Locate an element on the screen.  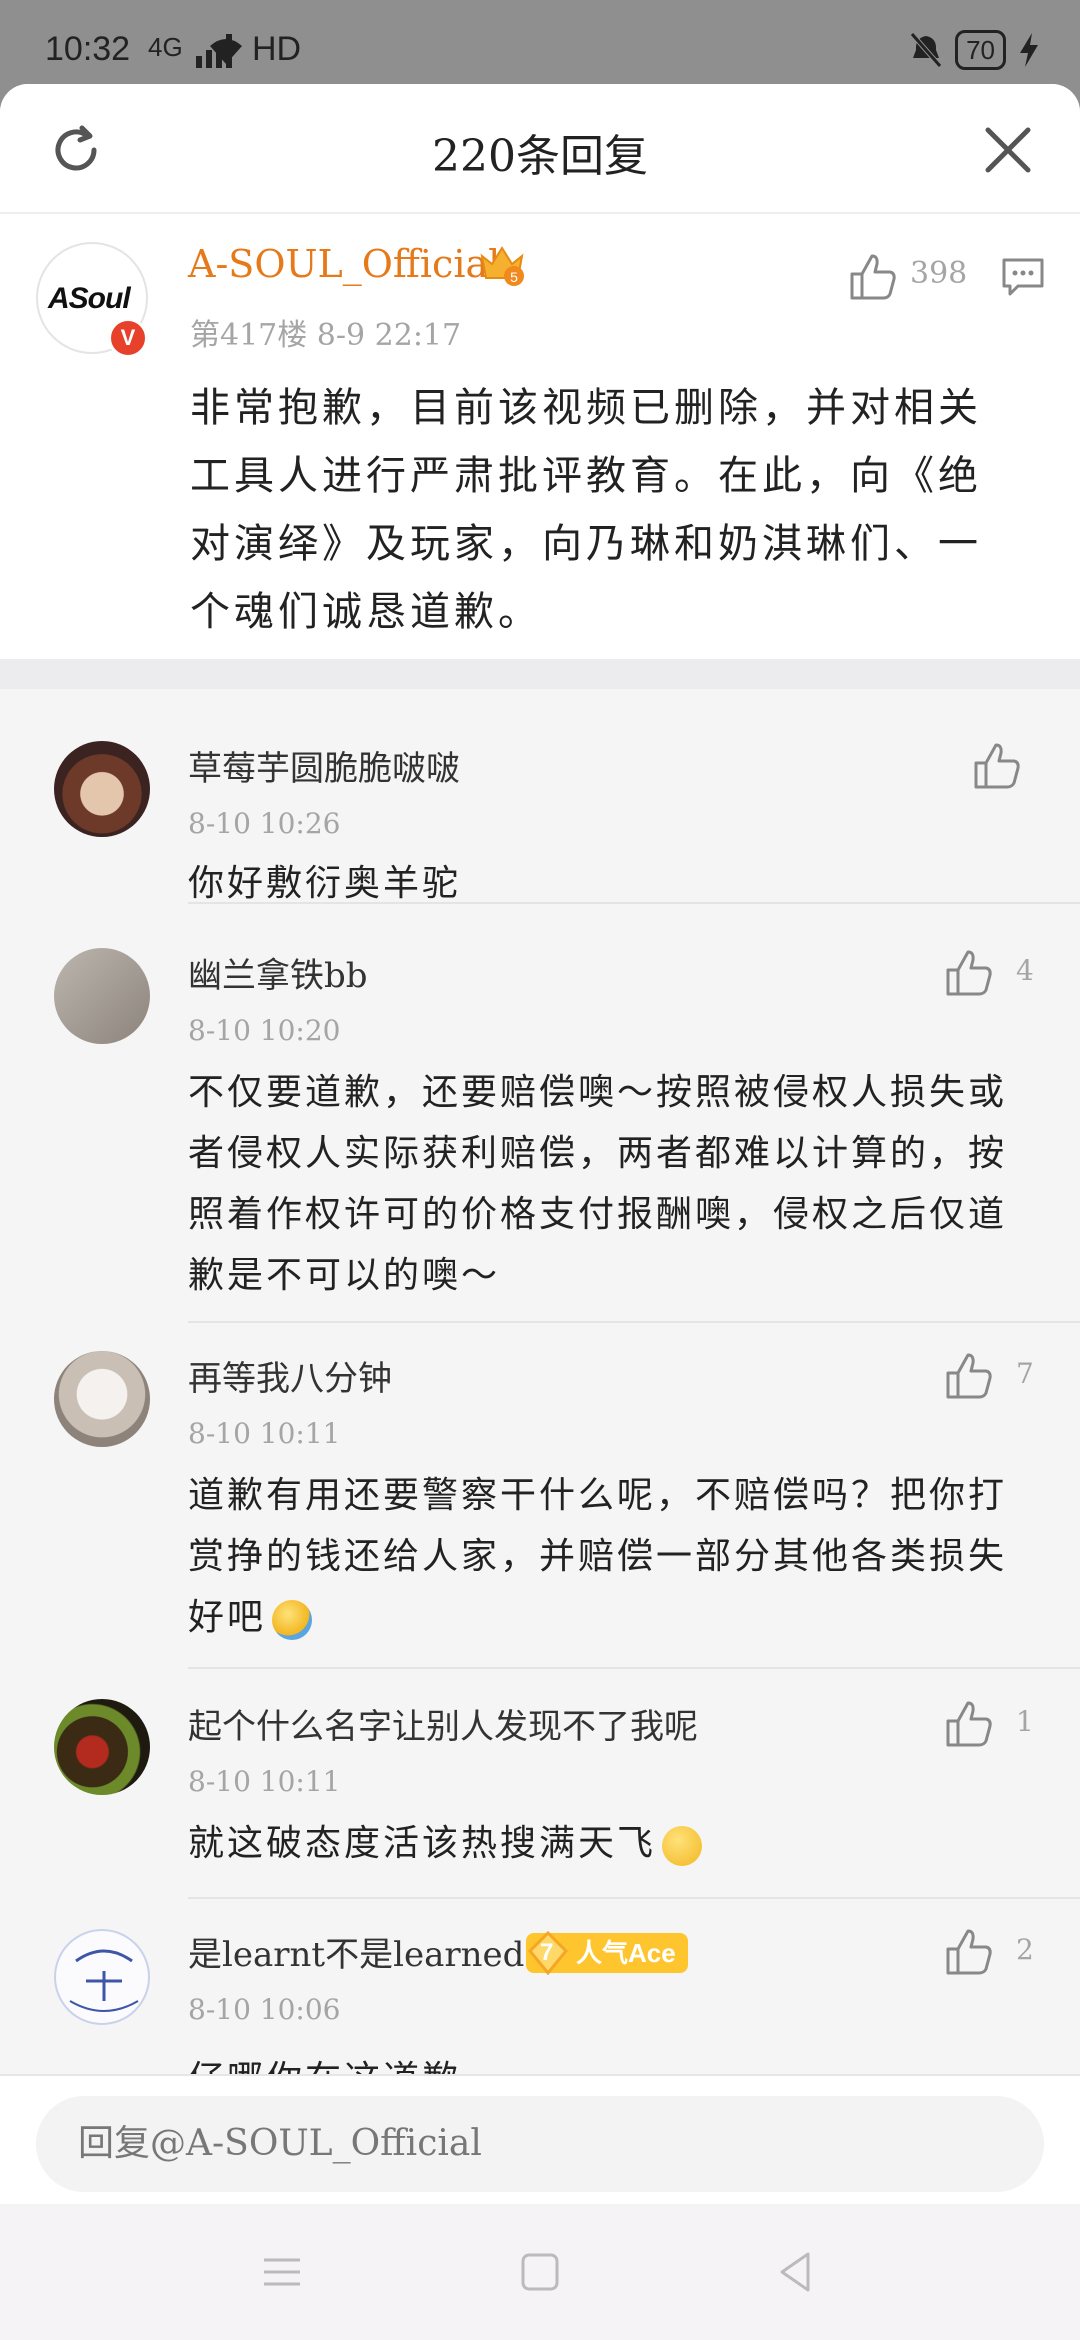
reply-time: 8-10 10:26 is located at coordinates (264, 823).